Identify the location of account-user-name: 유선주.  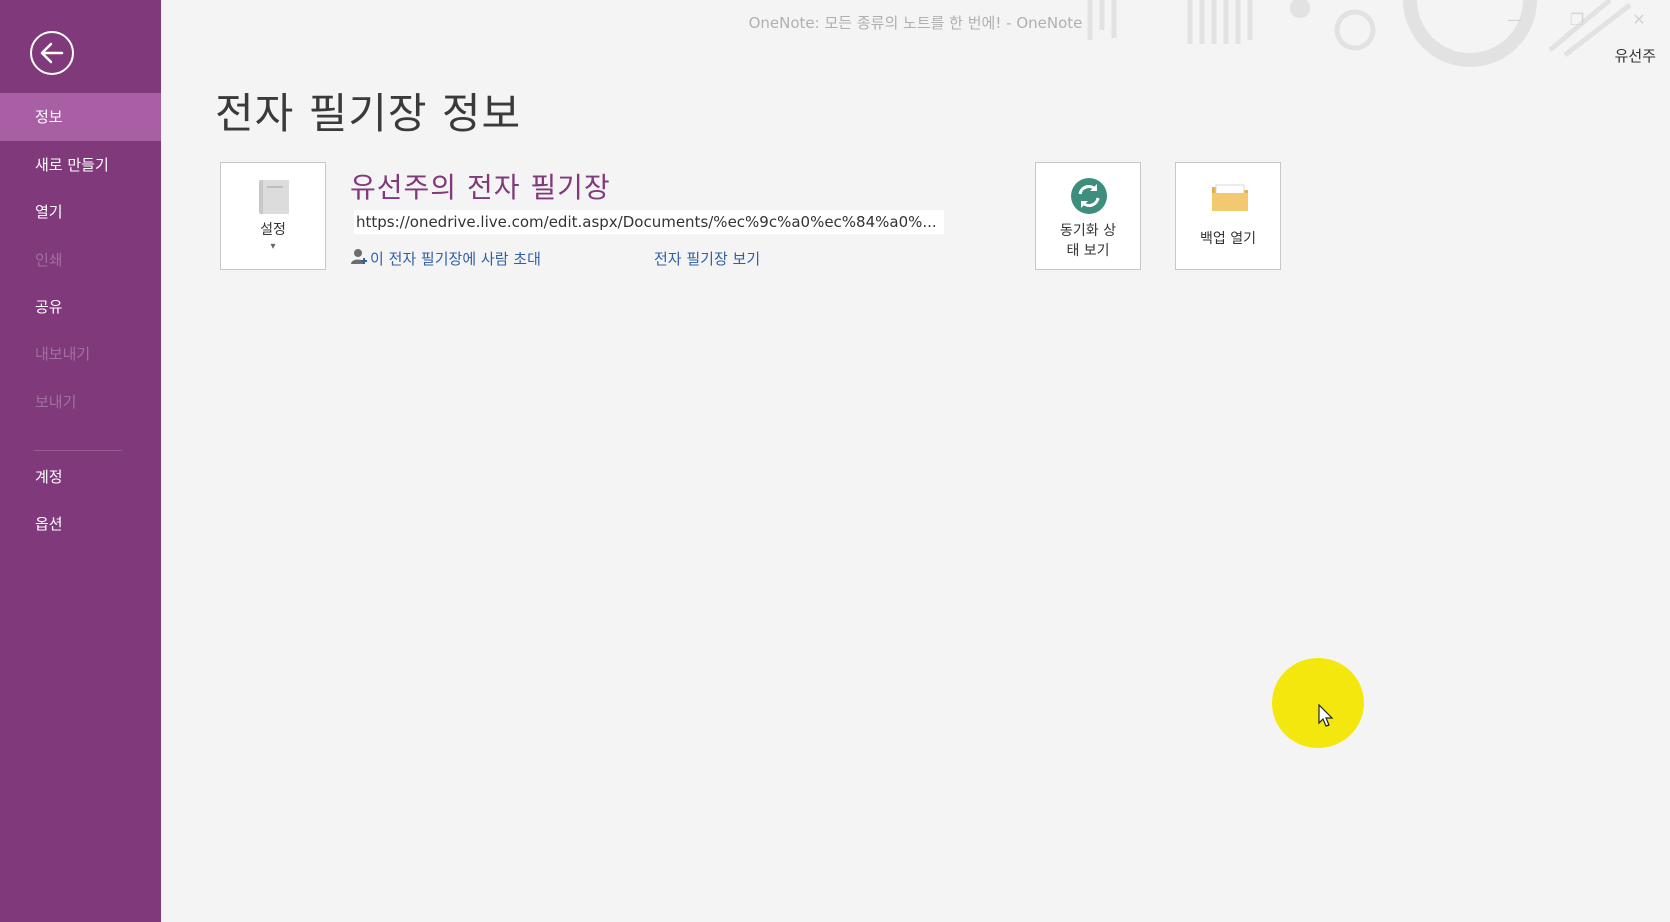
(1635, 55).